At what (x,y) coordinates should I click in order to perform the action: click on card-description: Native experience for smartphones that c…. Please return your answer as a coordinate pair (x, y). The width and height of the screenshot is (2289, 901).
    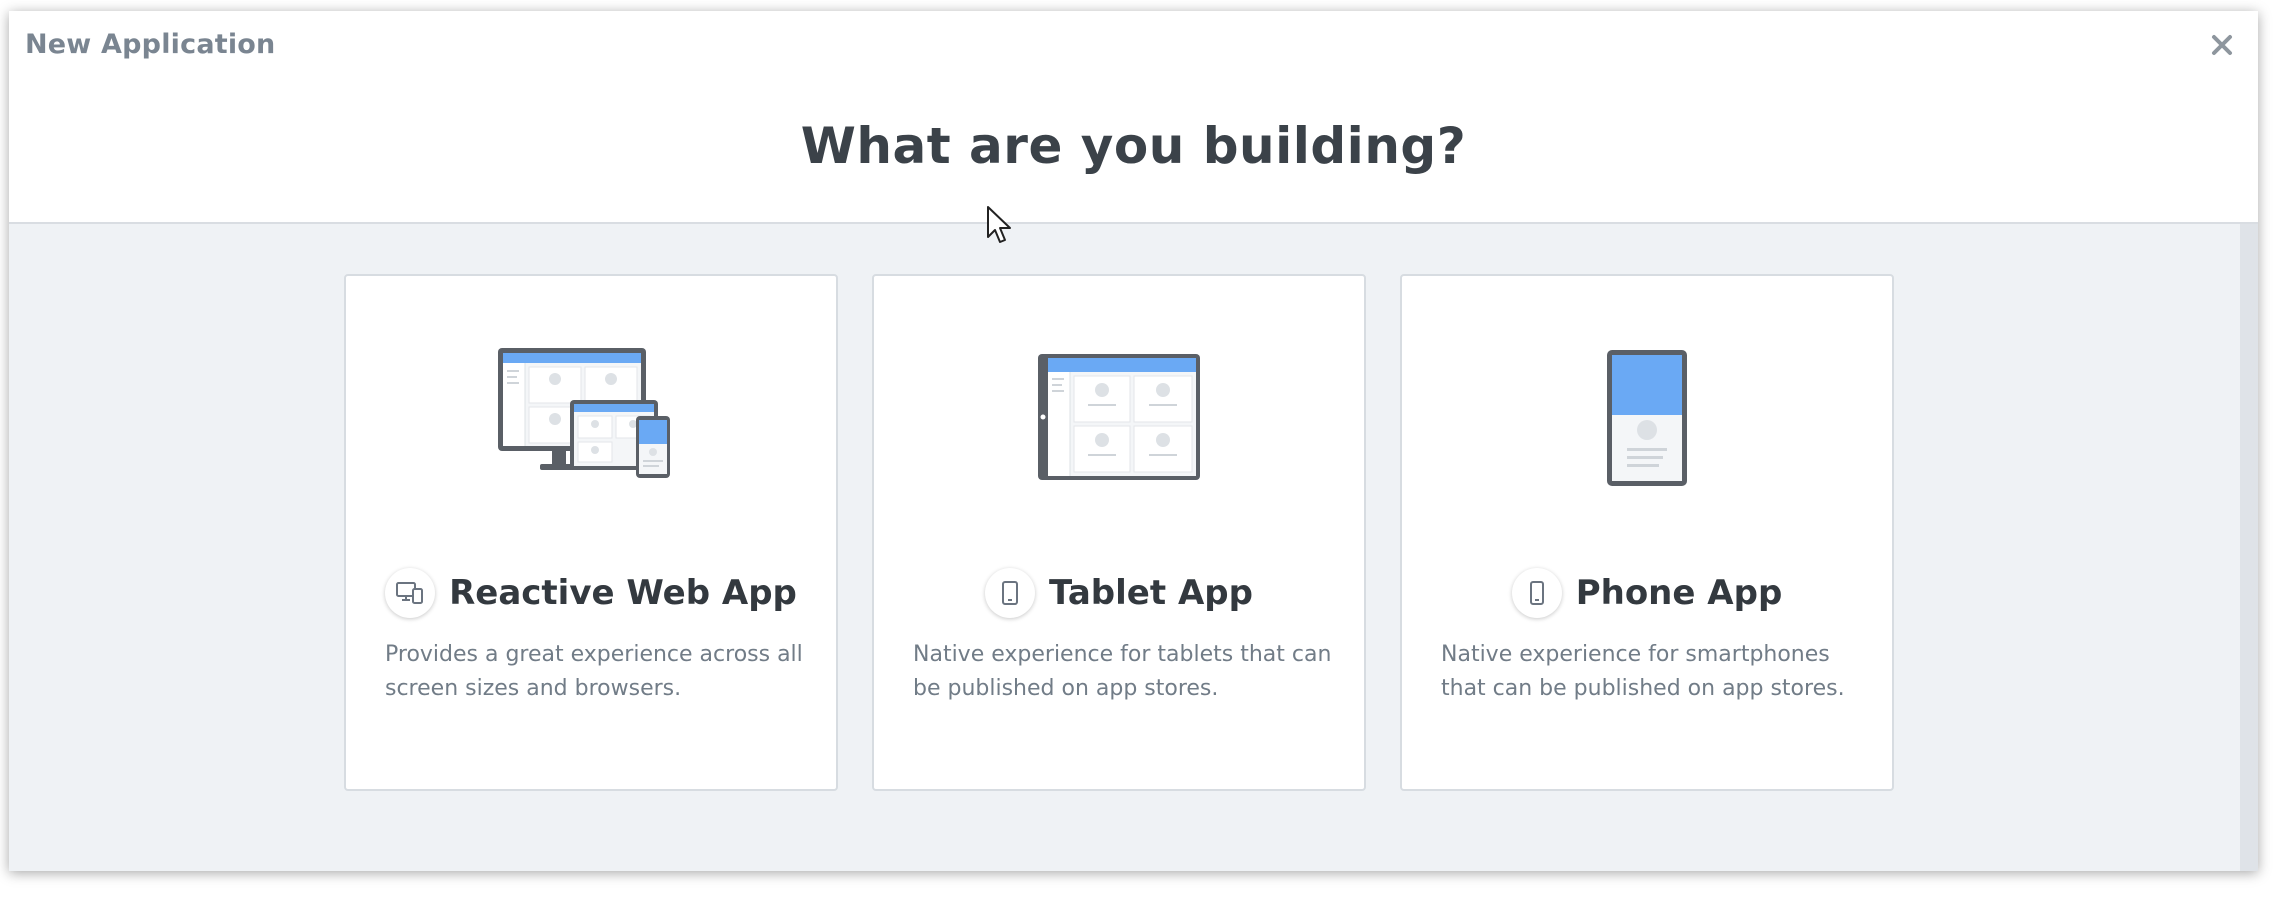
    Looking at the image, I should click on (1643, 671).